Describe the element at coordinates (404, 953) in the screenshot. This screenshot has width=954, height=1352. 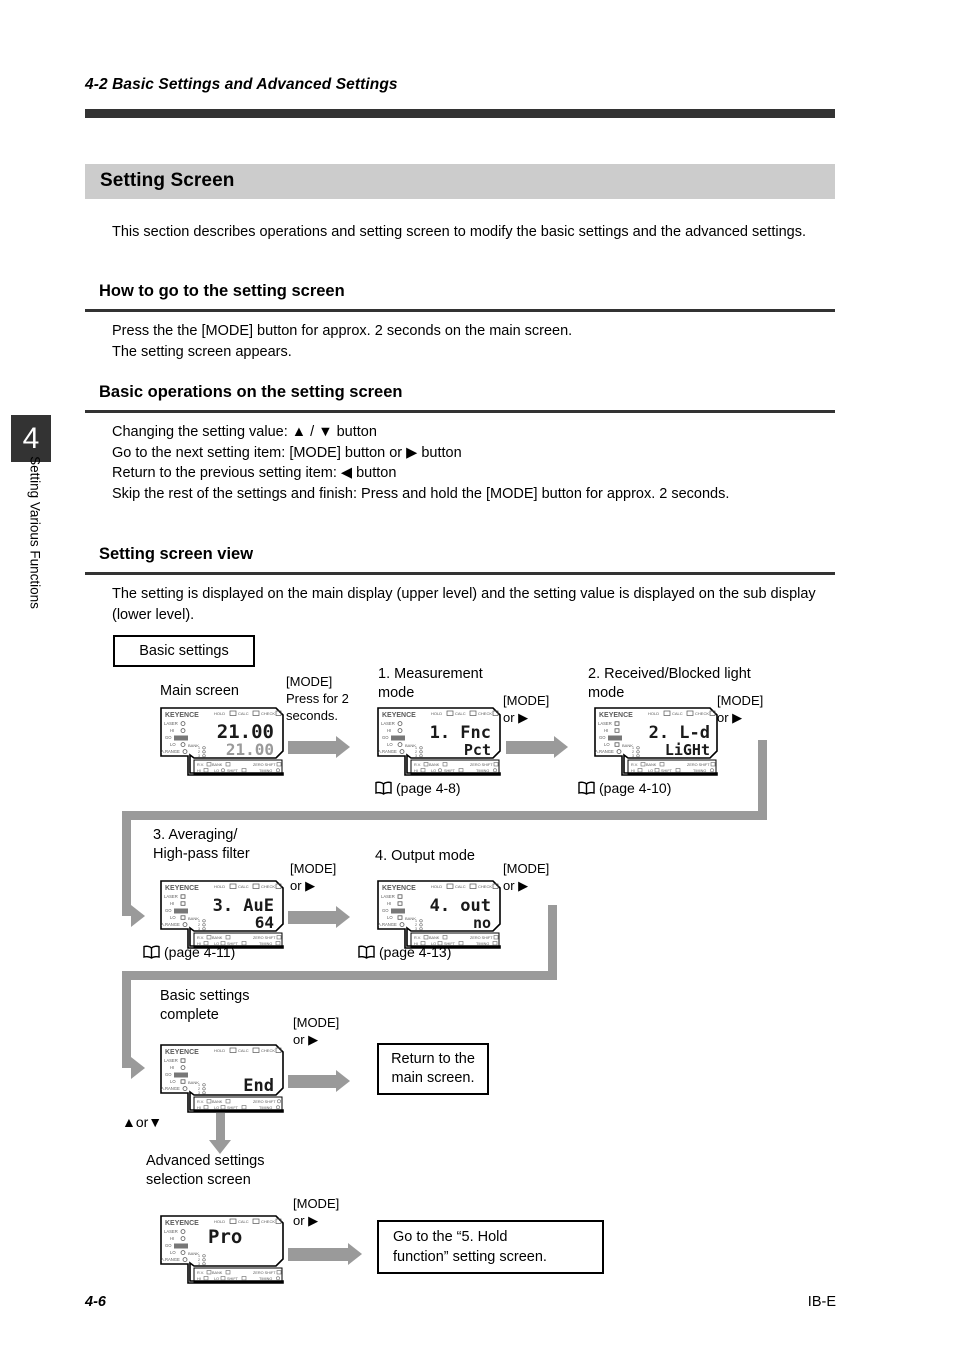
I see `page-ref-4: (page 4-13)` at that location.